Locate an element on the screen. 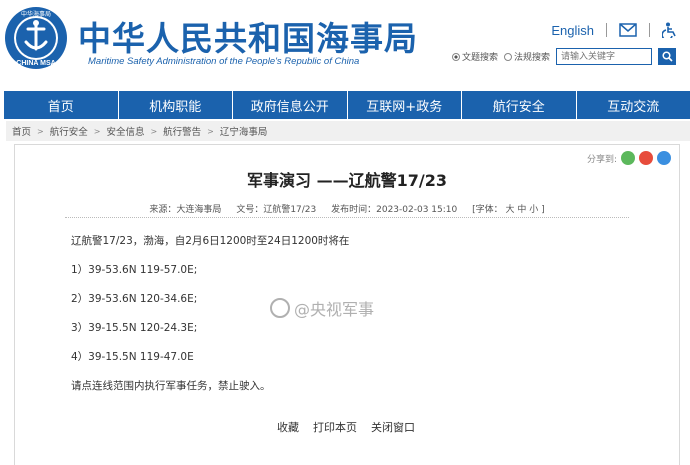  search-bar: 文题搜索 法规搜索 is located at coordinates (563, 56).